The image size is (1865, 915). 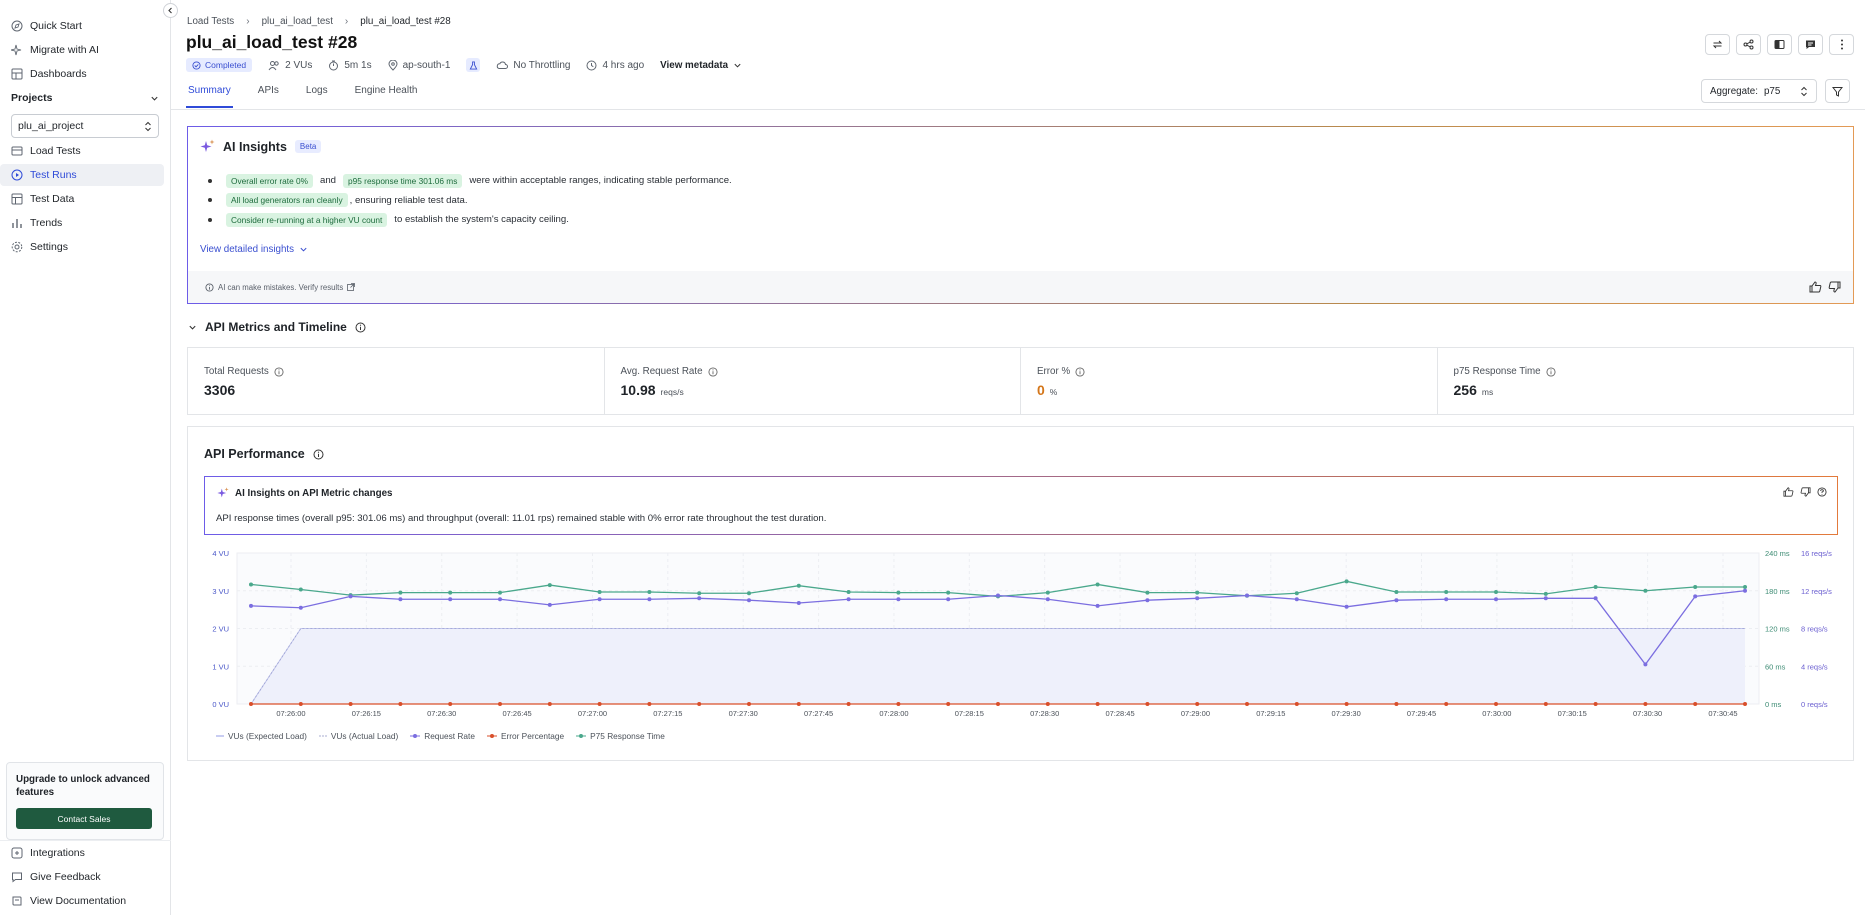 I want to click on vus-meta: 2 VUs, so click(x=290, y=65).